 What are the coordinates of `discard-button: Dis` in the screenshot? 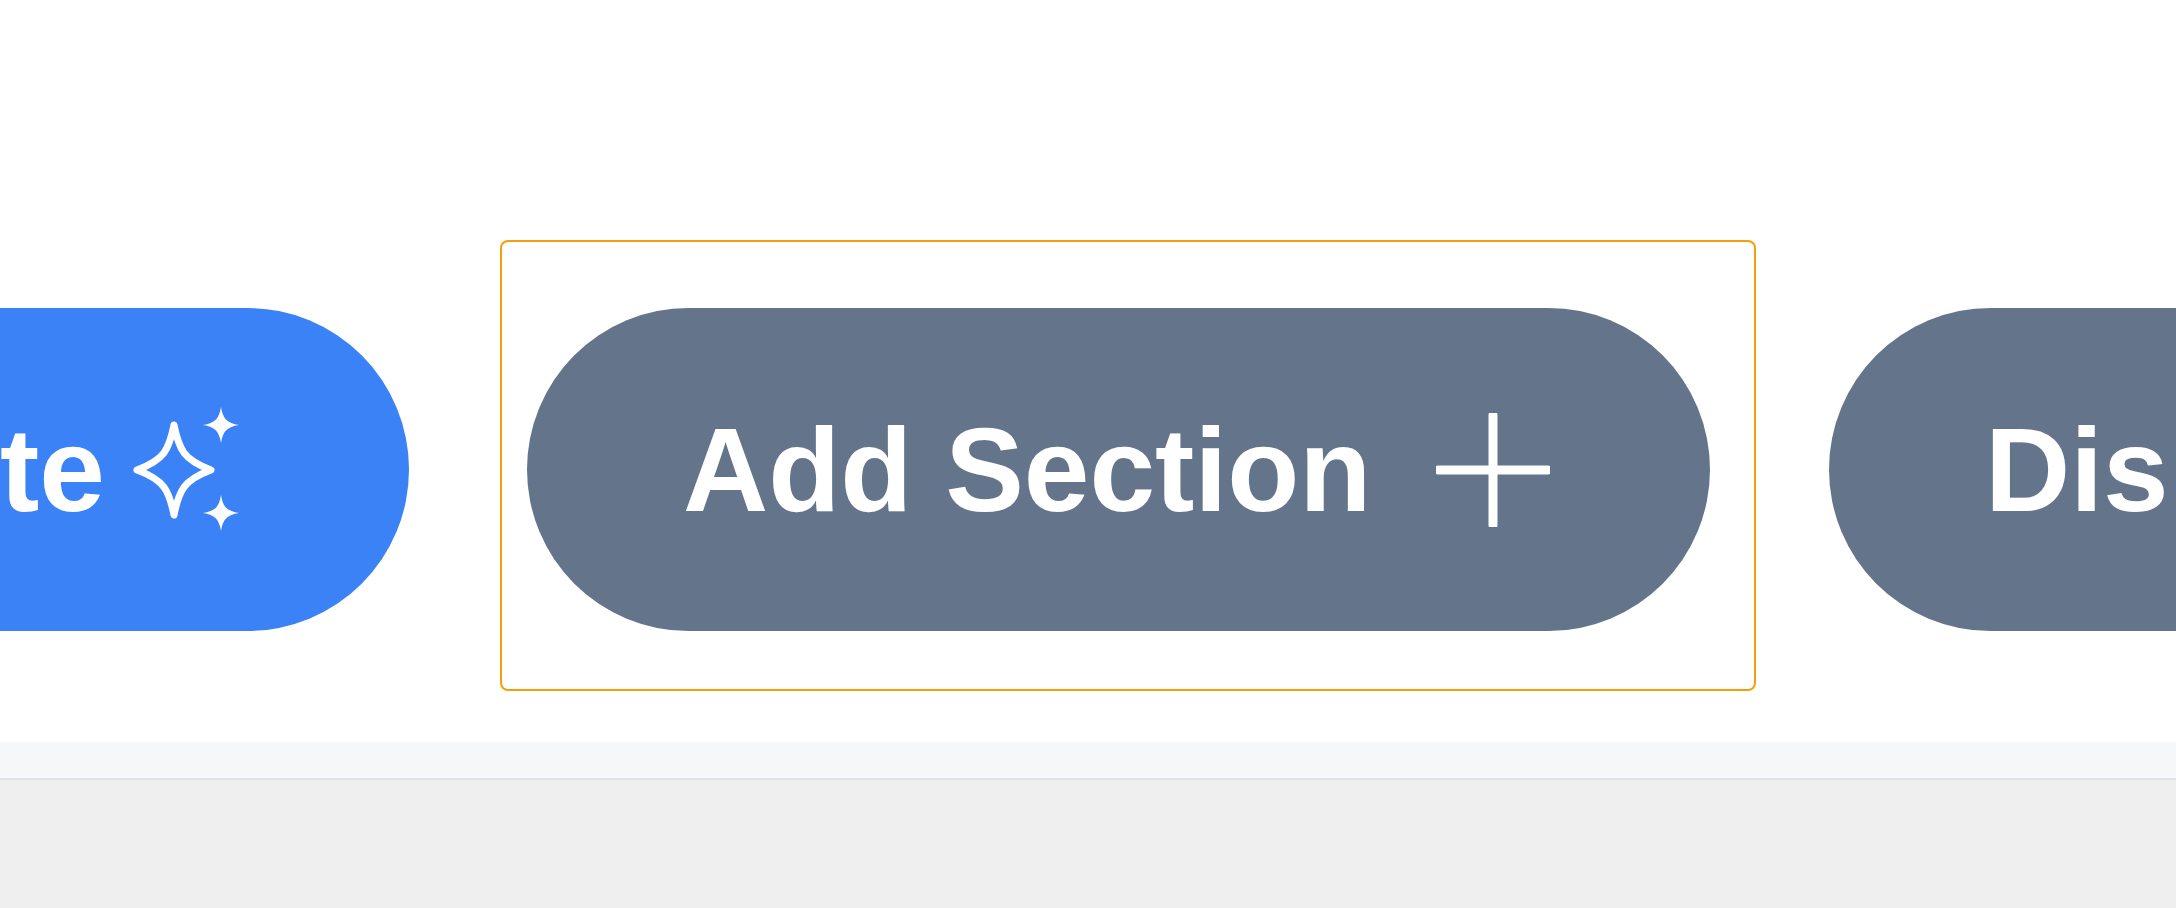 It's located at (2002, 469).